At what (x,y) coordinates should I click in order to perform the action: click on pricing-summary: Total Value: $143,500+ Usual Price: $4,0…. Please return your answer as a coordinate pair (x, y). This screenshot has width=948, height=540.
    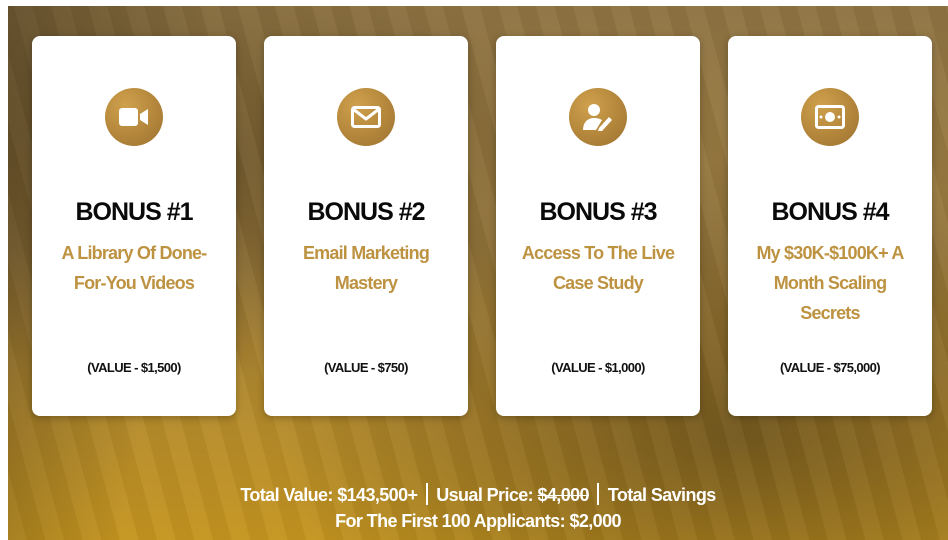
    Looking at the image, I should click on (478, 508).